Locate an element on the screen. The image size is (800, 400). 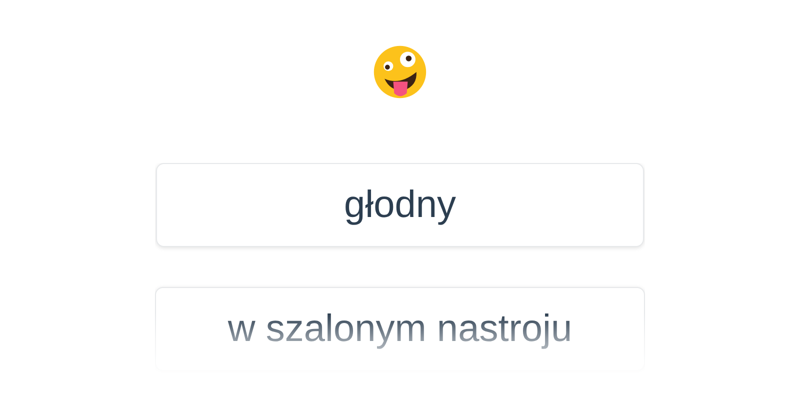
goofy-face-icon is located at coordinates (400, 72).